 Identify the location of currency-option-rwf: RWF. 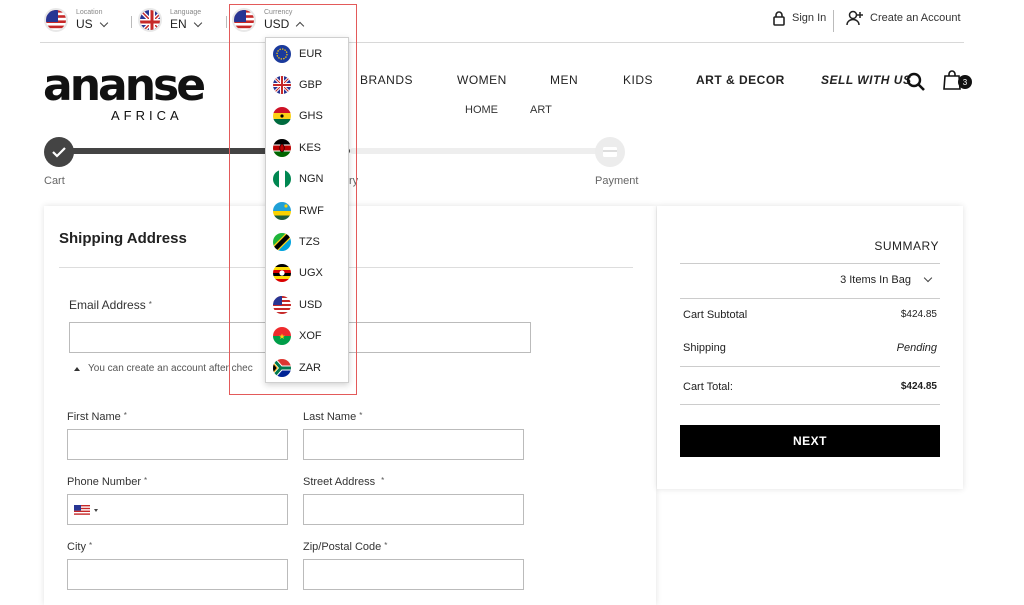
(307, 210).